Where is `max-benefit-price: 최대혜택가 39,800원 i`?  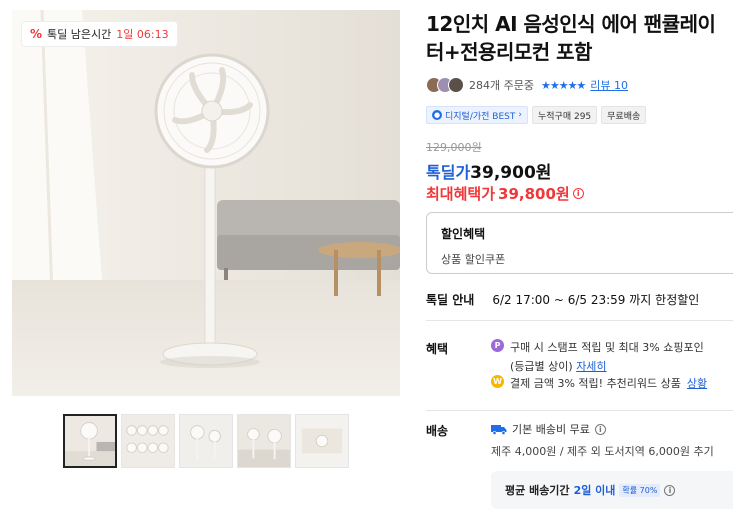
max-benefit-price: 최대혜택가 39,800원 i is located at coordinates (505, 193).